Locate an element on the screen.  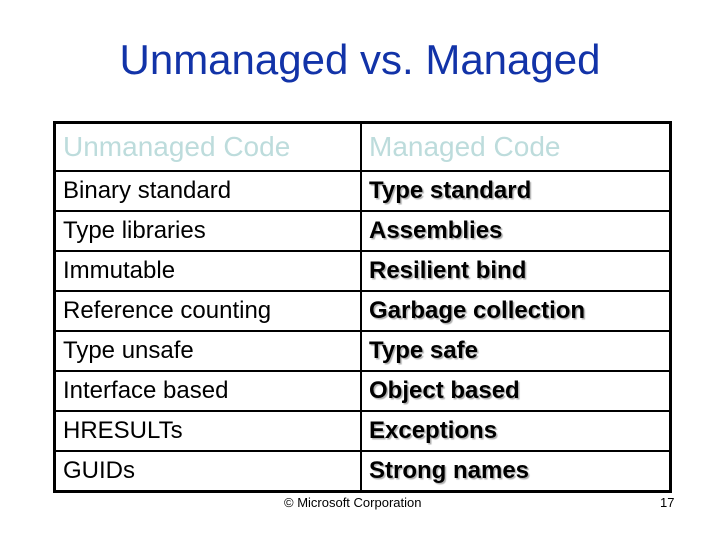
table-header-row: Unmanaged Code Managed Code is located at coordinates (362, 146).